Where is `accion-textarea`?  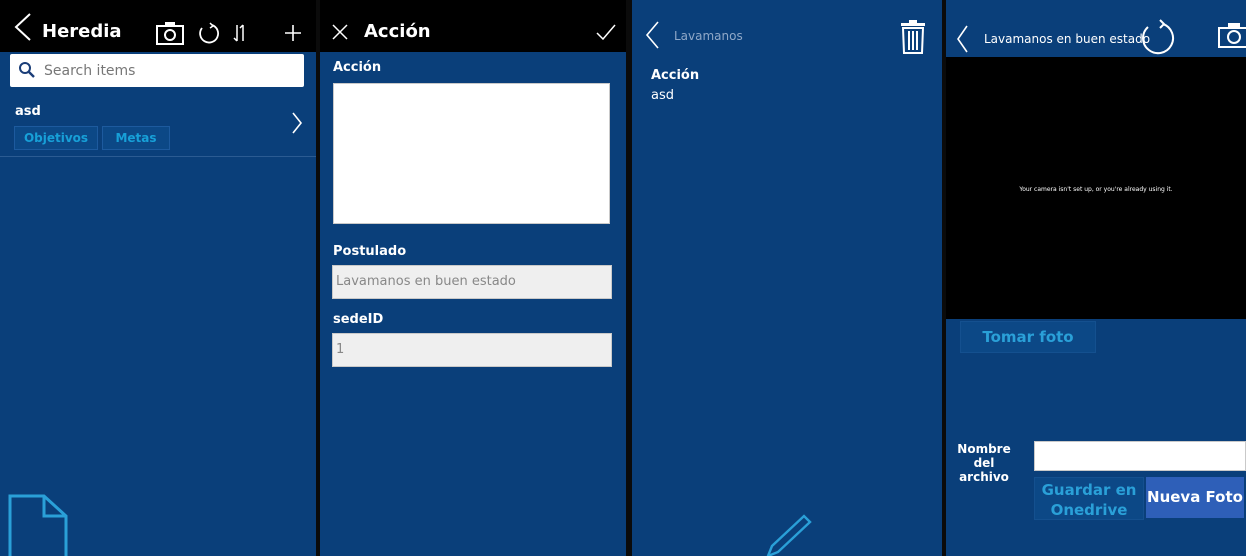
accion-textarea is located at coordinates (471, 153).